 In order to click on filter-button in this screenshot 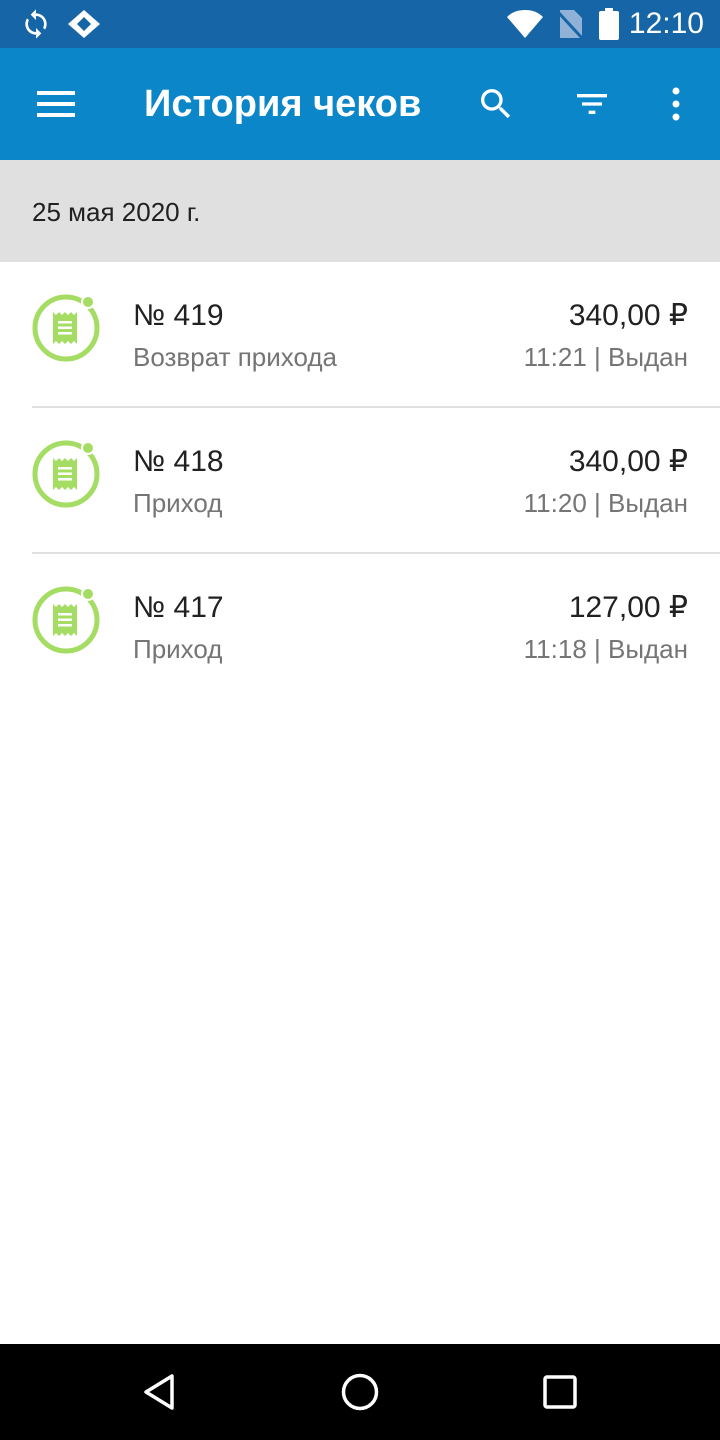, I will do `click(592, 104)`.